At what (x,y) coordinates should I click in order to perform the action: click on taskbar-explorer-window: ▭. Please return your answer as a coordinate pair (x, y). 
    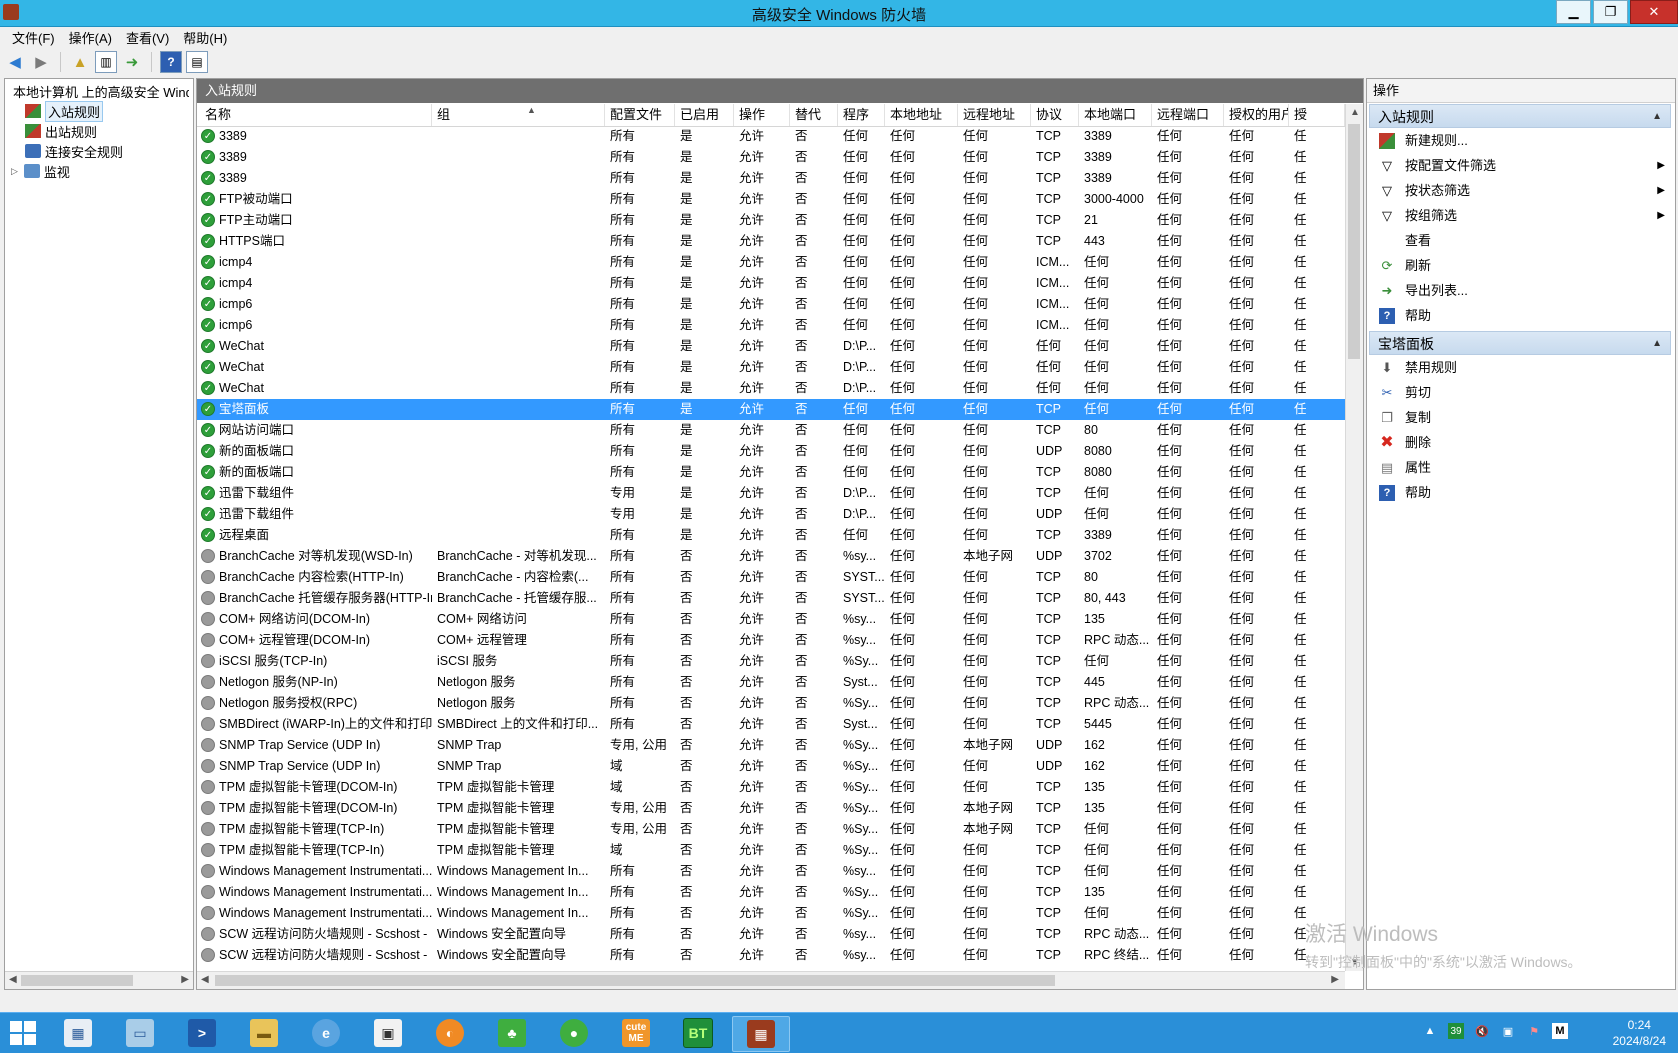
    Looking at the image, I should click on (140, 1033).